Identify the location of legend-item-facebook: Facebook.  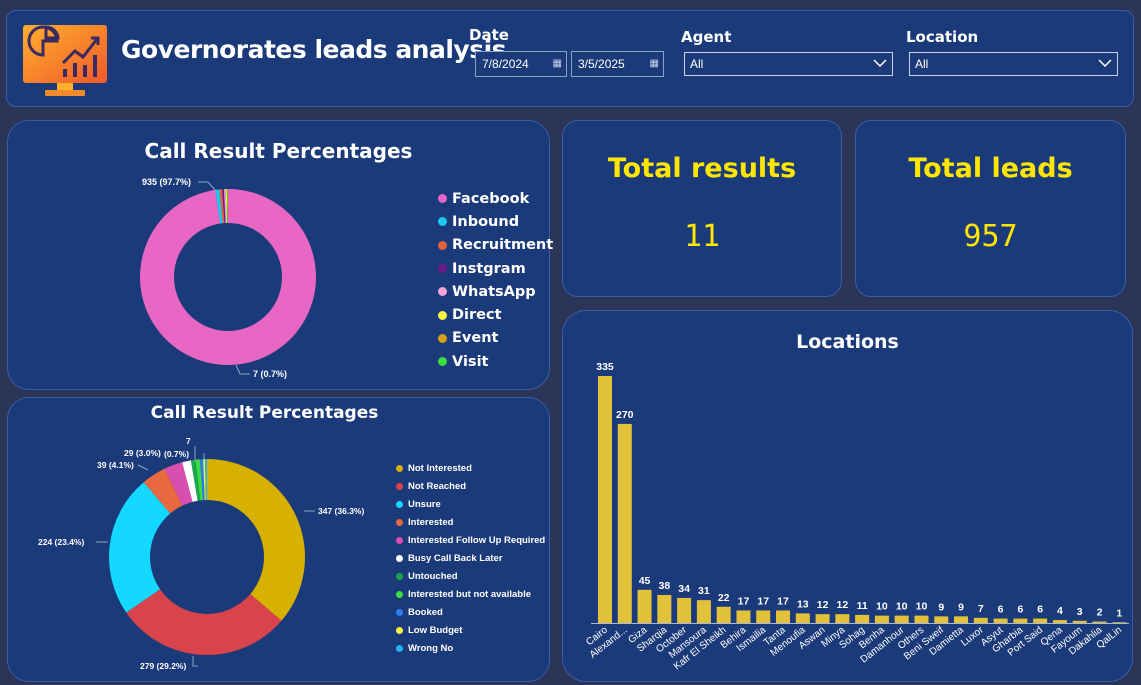
(495, 198).